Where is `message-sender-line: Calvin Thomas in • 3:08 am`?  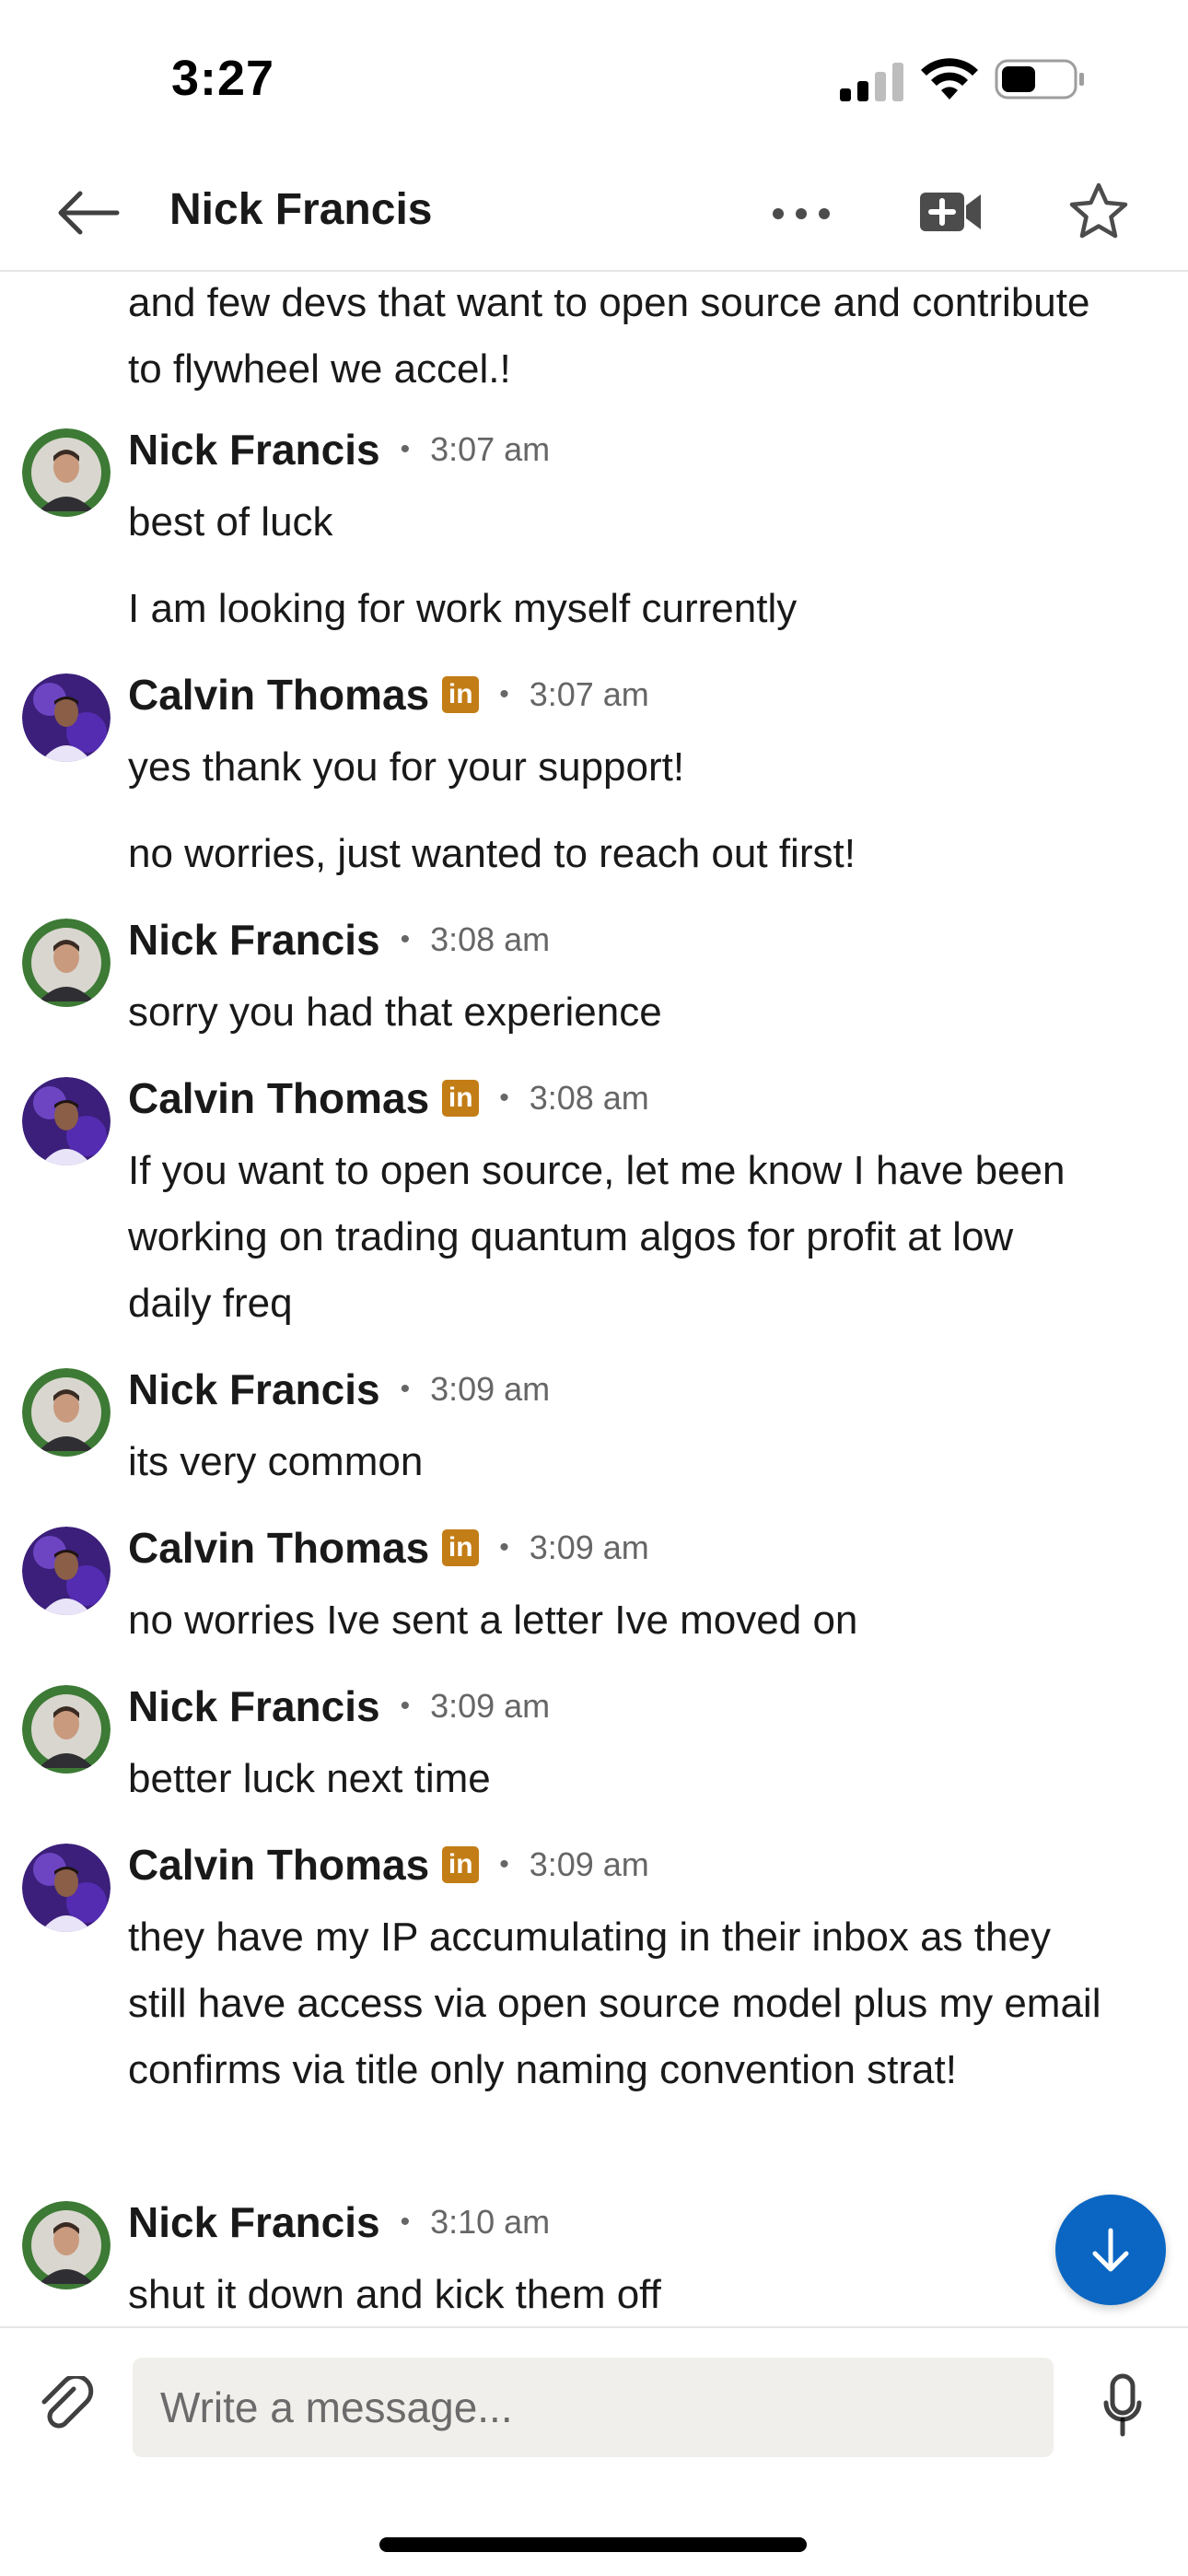
message-sender-line: Calvin Thomas in • 3:08 am is located at coordinates (388, 1098).